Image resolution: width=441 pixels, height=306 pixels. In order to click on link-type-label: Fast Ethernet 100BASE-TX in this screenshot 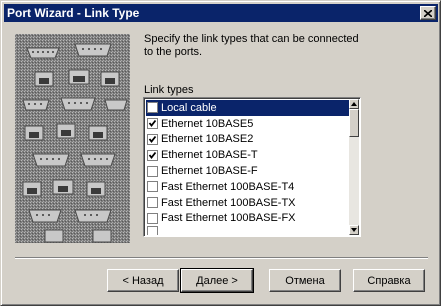, I will do `click(228, 202)`.